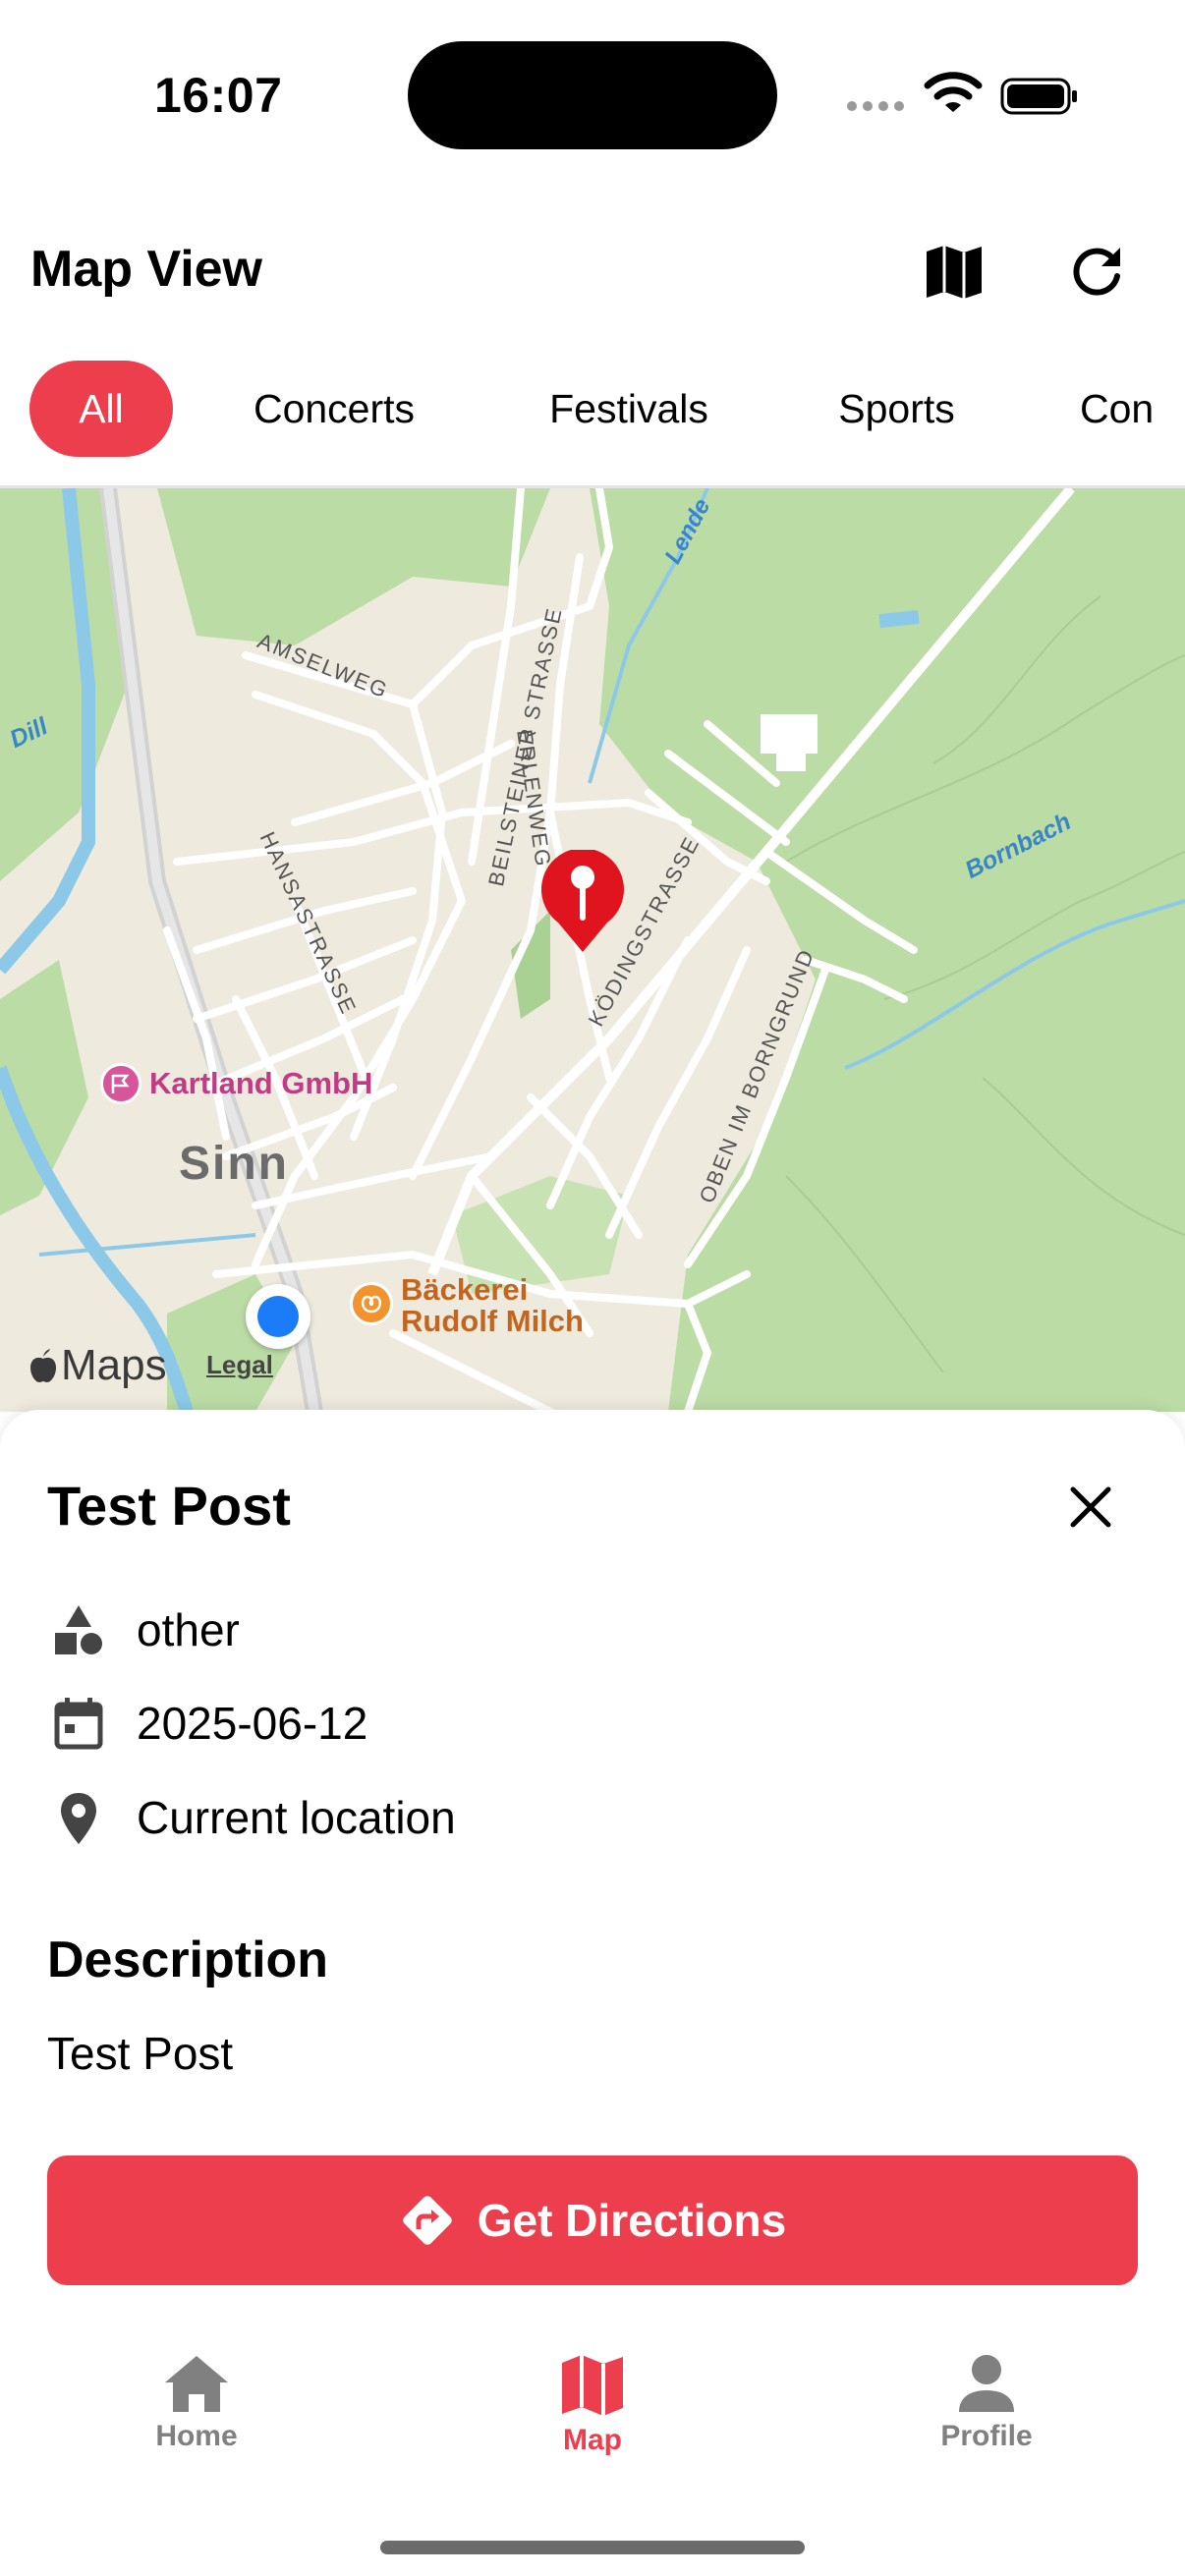 This screenshot has height=2576, width=1185. Describe the element at coordinates (592, 2440) in the screenshot. I see `tab-map-label: Map` at that location.